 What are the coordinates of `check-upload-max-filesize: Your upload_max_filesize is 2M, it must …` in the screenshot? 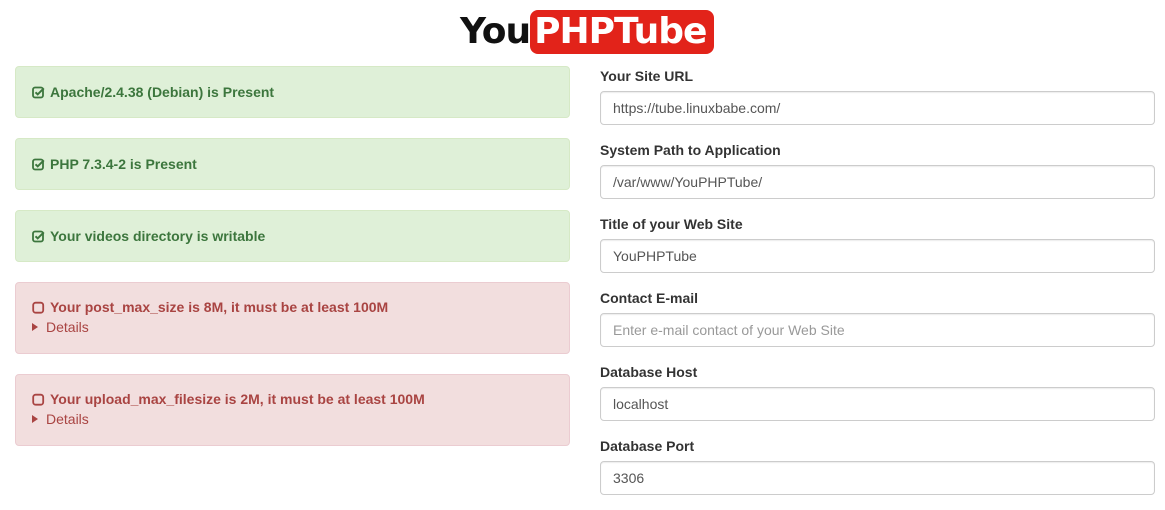 It's located at (292, 410).